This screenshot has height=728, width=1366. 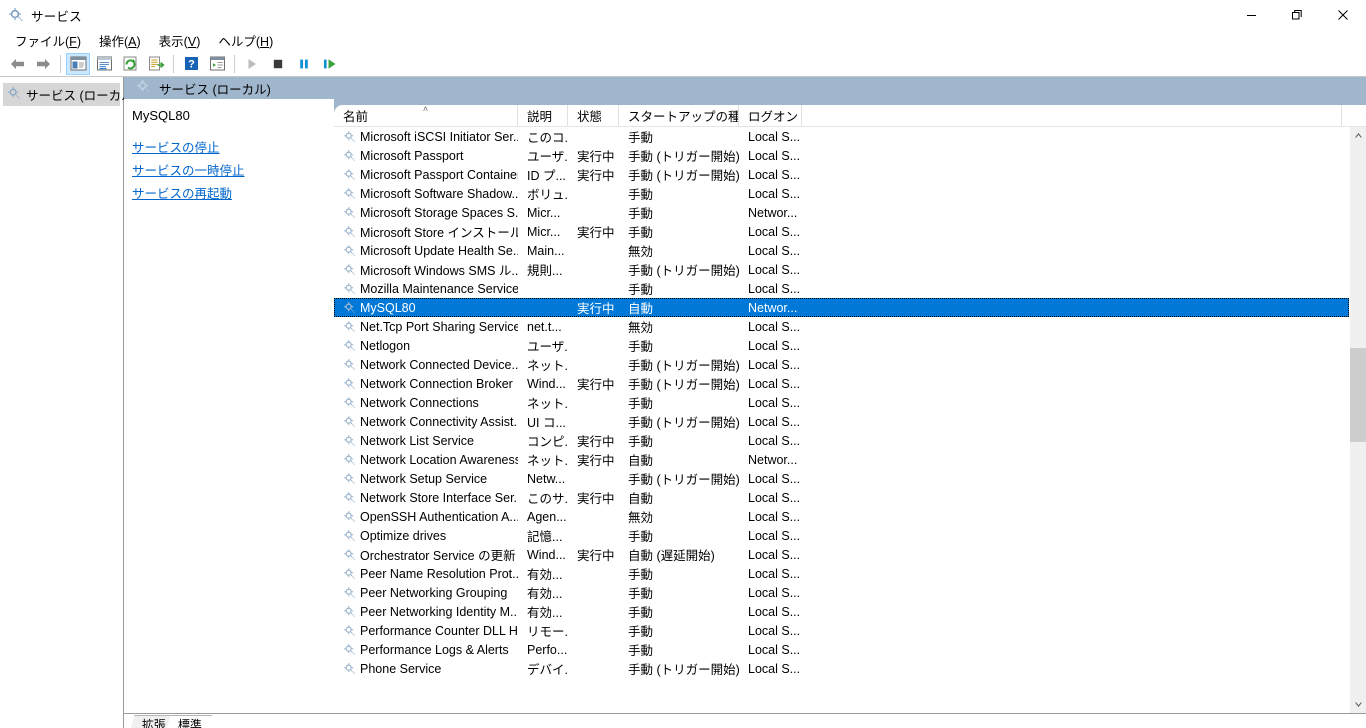 I want to click on service-name-label: Net.Tcp Port Sharing Service, so click(x=439, y=326).